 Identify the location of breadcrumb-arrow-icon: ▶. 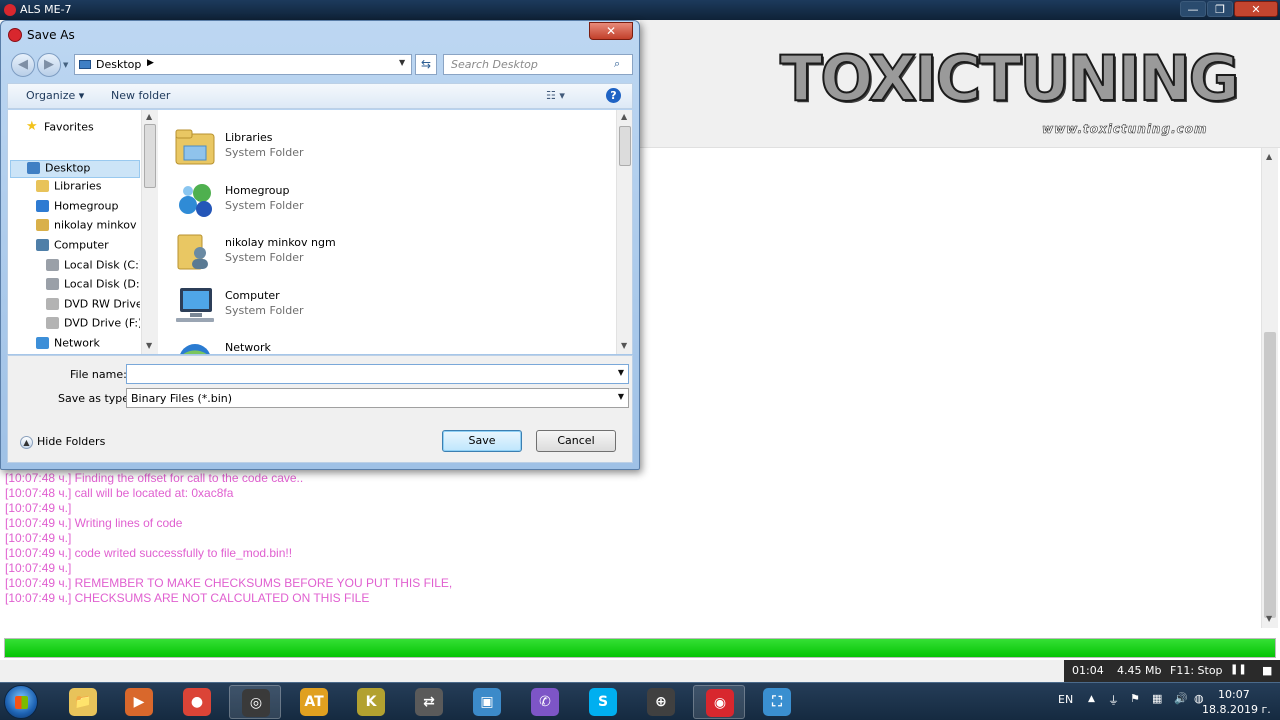
(150, 63).